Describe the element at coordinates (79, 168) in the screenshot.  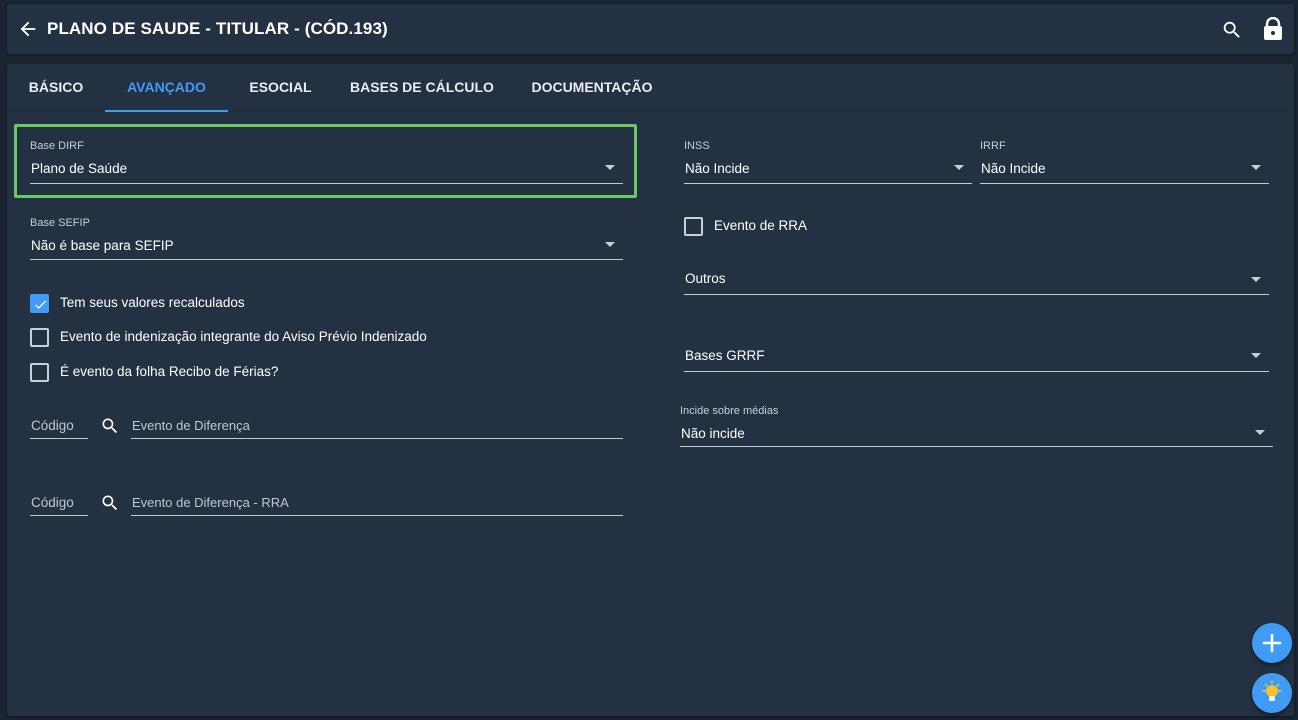
I see `field-value: Plano de Saúde` at that location.